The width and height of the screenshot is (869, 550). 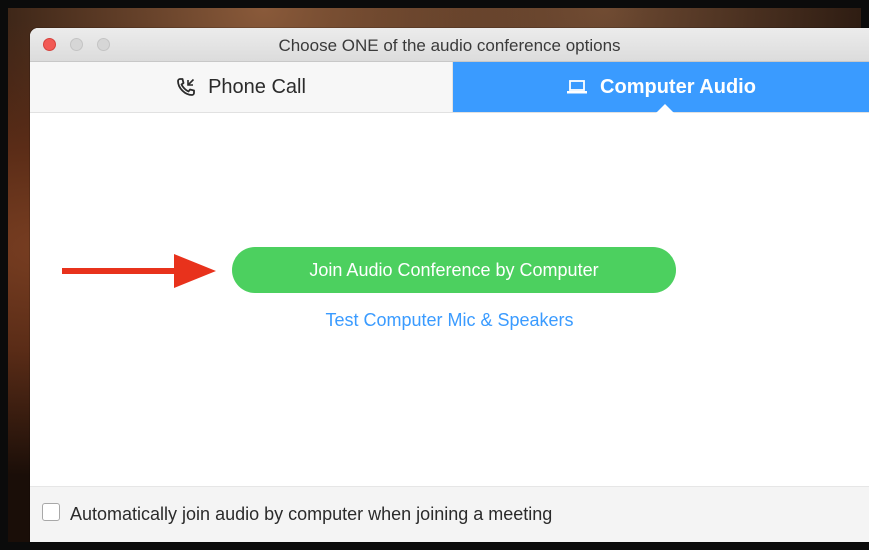 What do you see at coordinates (257, 86) in the screenshot?
I see `tab-phone-call-label: Phone Call` at bounding box center [257, 86].